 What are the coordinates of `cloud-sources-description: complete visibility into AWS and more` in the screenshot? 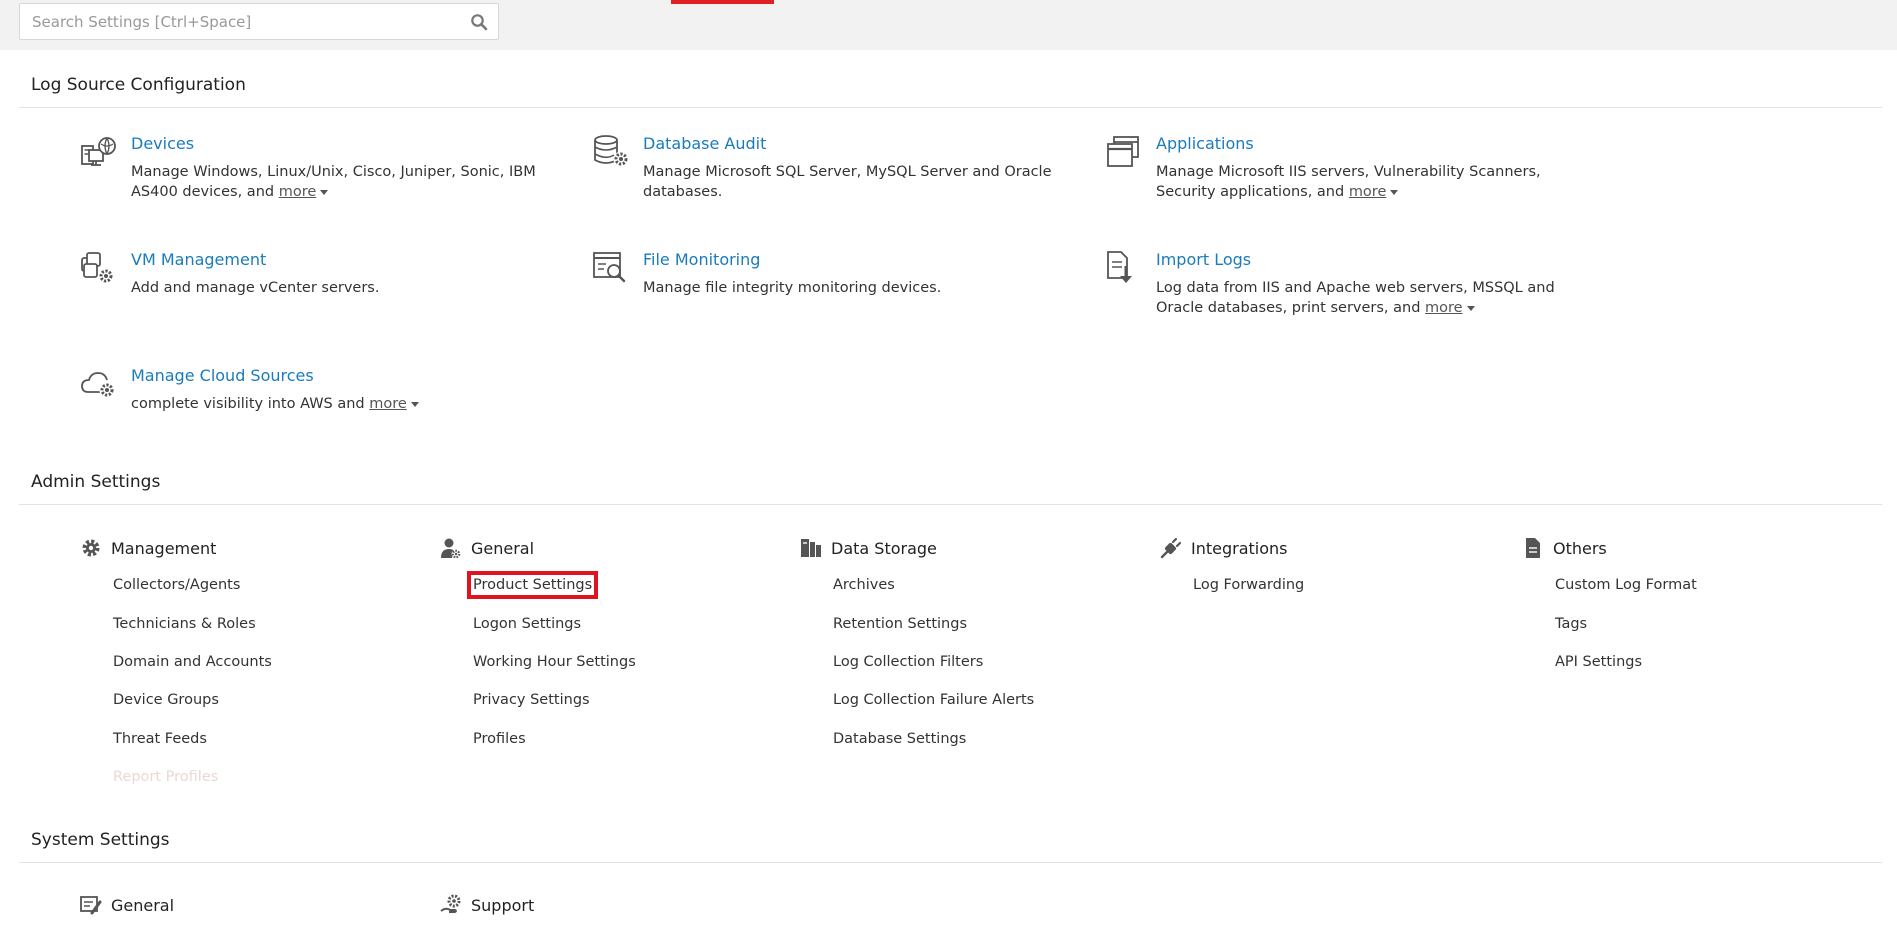 It's located at (341, 404).